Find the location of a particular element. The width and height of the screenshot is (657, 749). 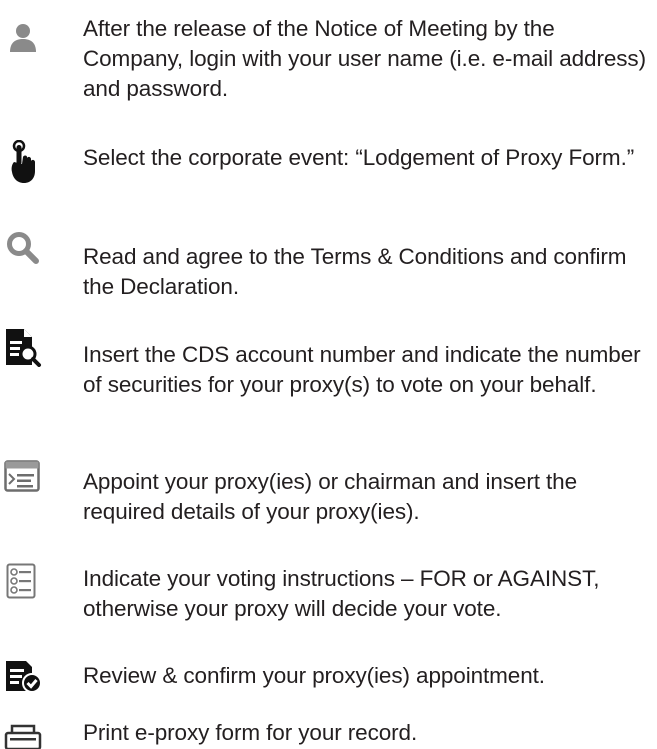

printer-icon is located at coordinates (24, 736).